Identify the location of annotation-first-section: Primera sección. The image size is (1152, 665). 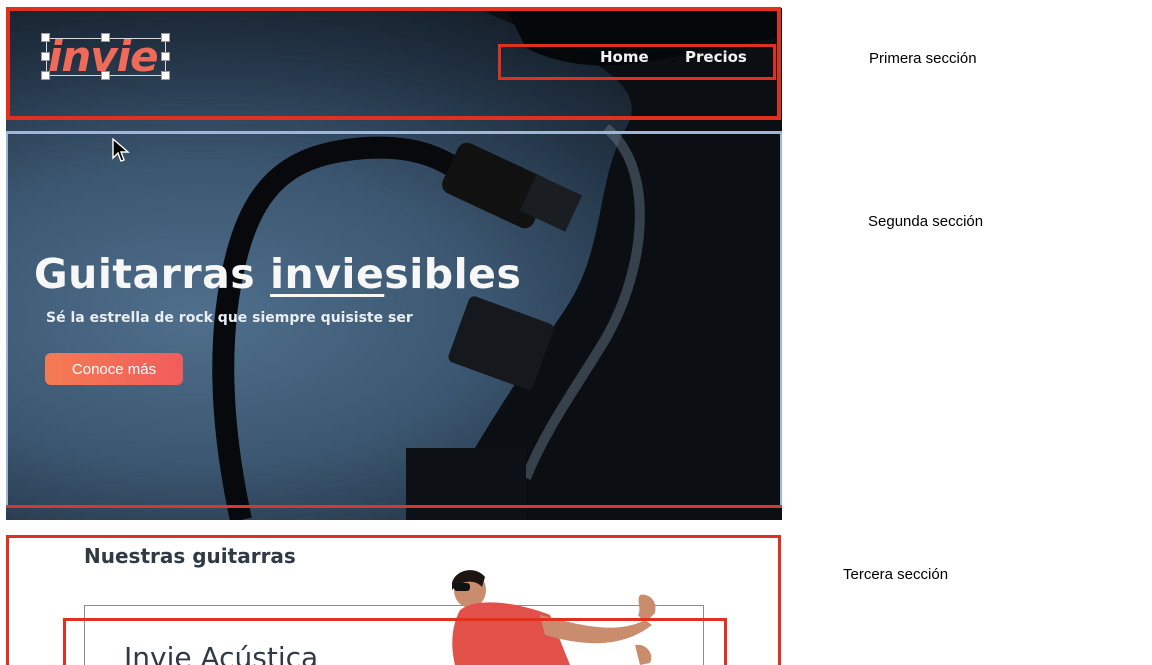
(923, 58).